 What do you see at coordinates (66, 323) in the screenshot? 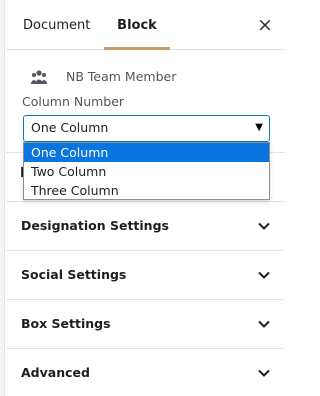
I see `section-title: Box Settings` at bounding box center [66, 323].